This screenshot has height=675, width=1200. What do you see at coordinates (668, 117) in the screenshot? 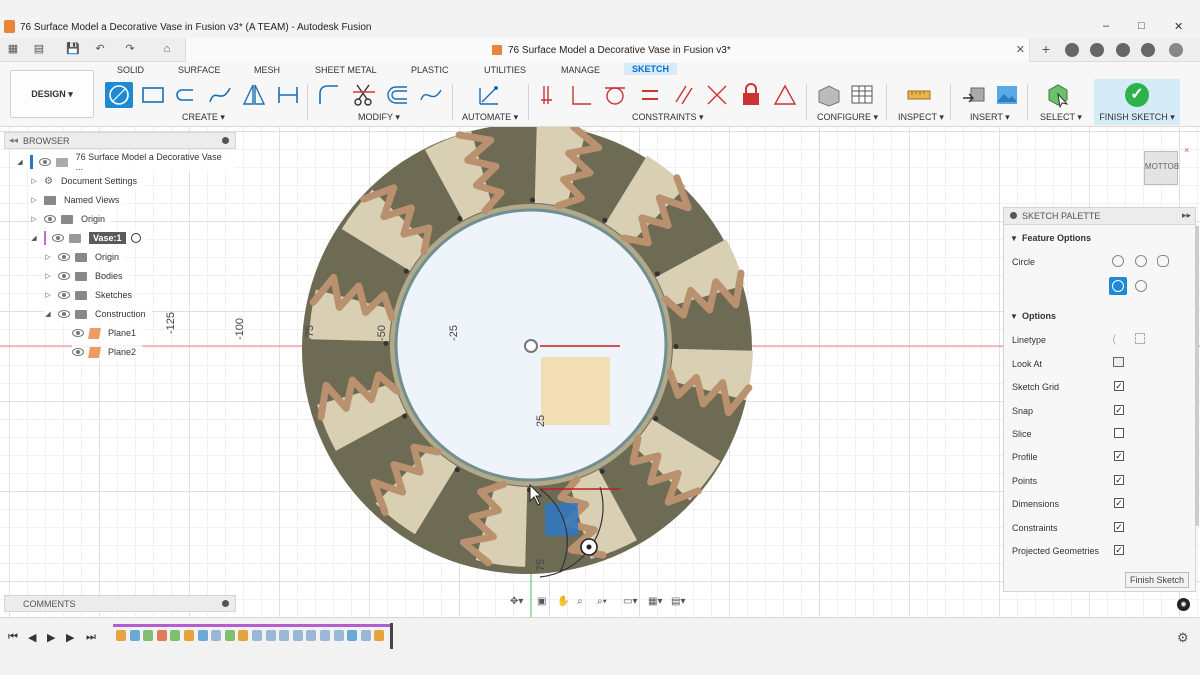
I see `constraints-menu: CONSTRAINTS ▾` at bounding box center [668, 117].